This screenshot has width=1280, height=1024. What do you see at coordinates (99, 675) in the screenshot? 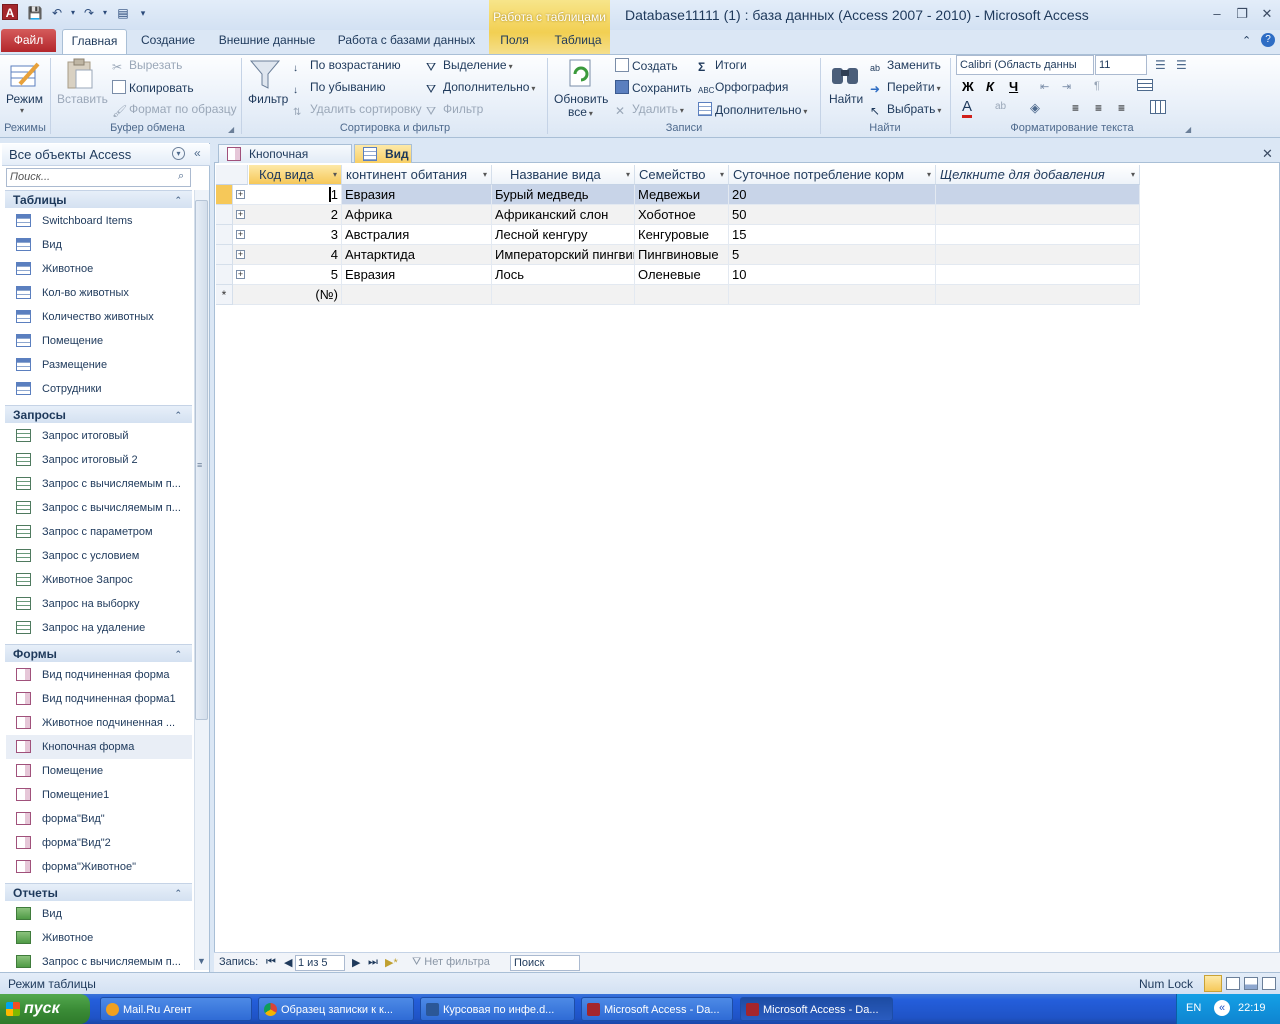
I see `nav-item: Вид подчиненная форма` at bounding box center [99, 675].